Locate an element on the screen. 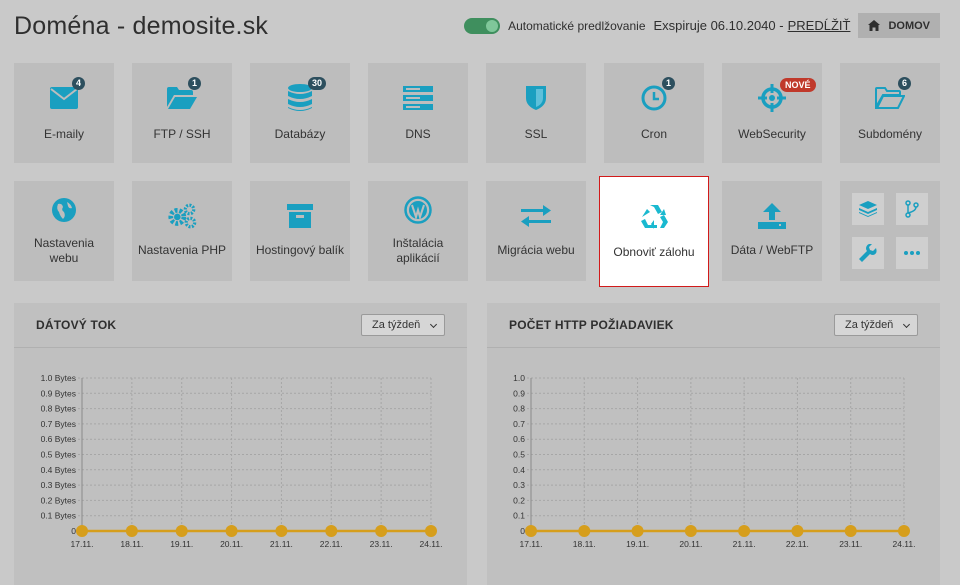  tile-label: Migrácia webu is located at coordinates (536, 250).